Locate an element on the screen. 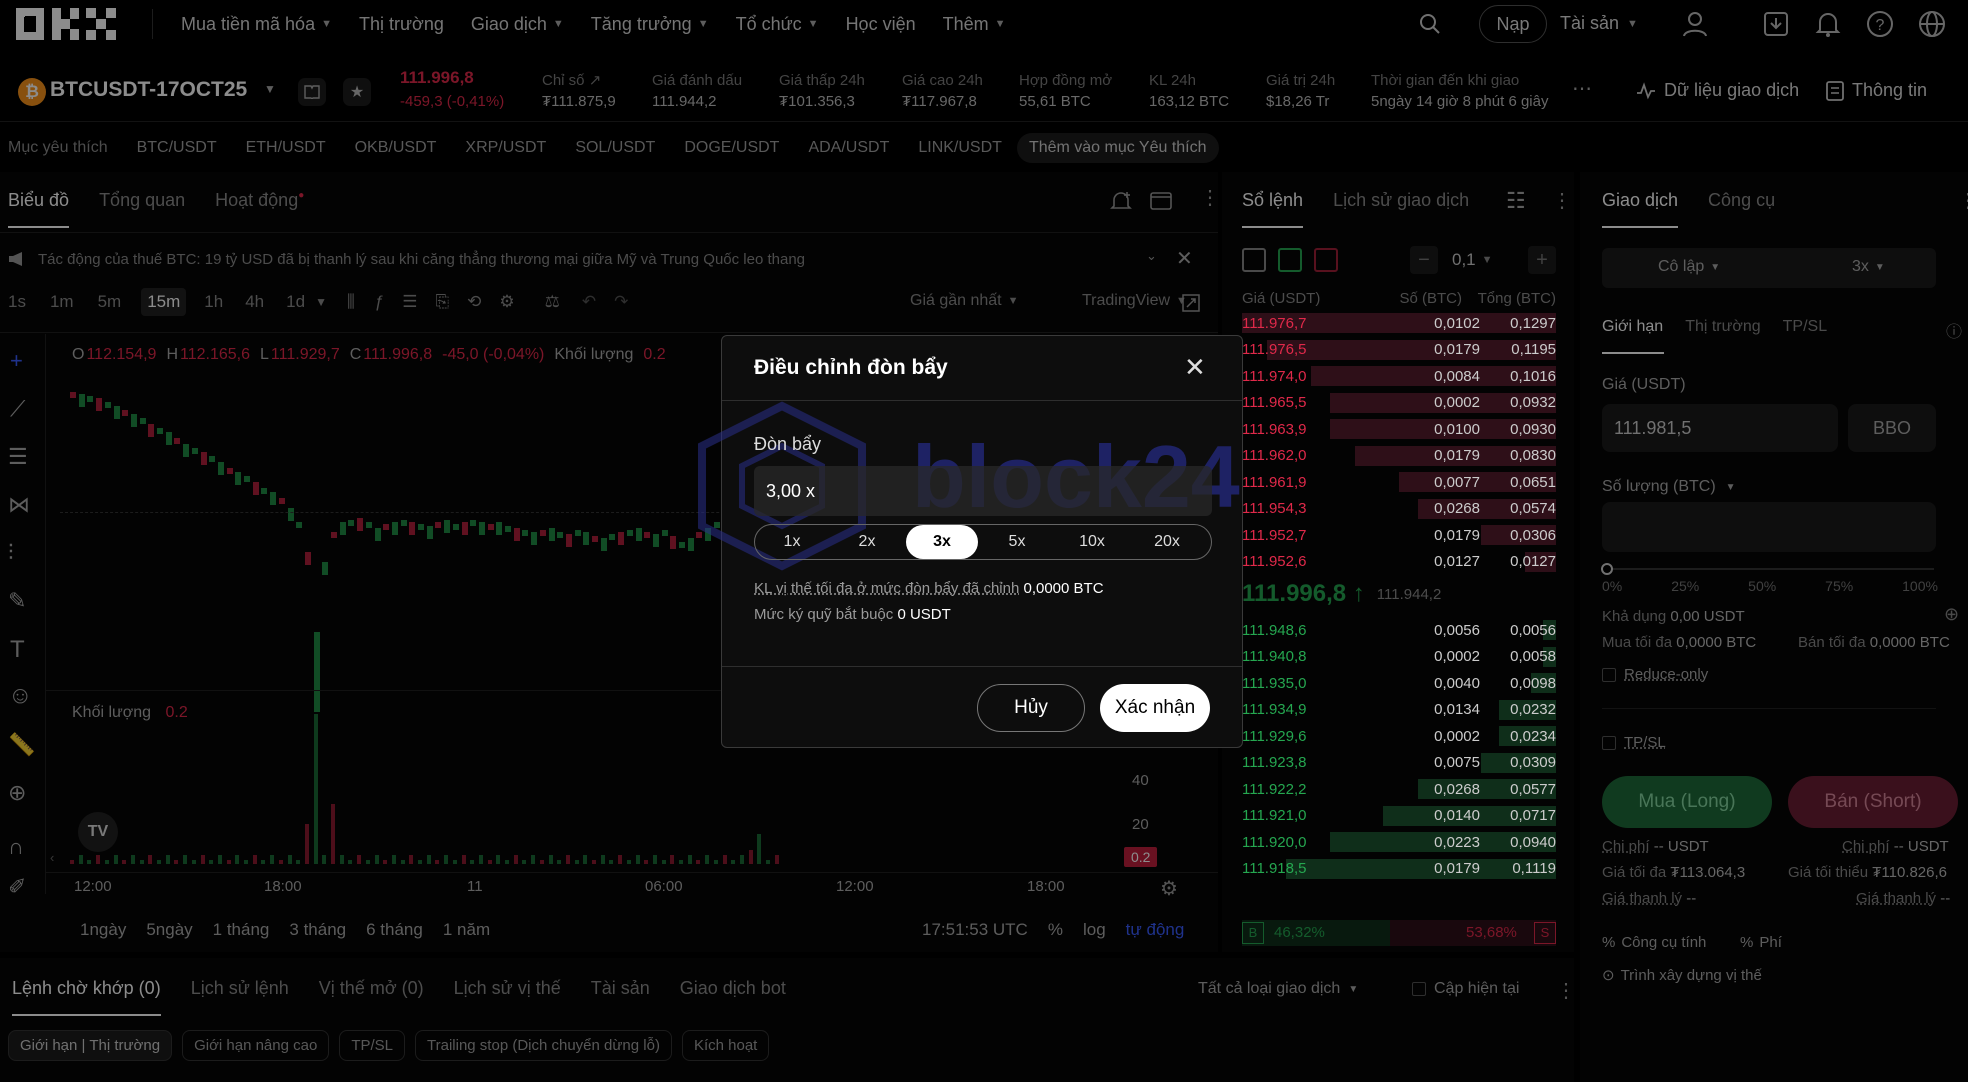 The width and height of the screenshot is (1968, 1082). cancel-button: Hủy is located at coordinates (1031, 708).